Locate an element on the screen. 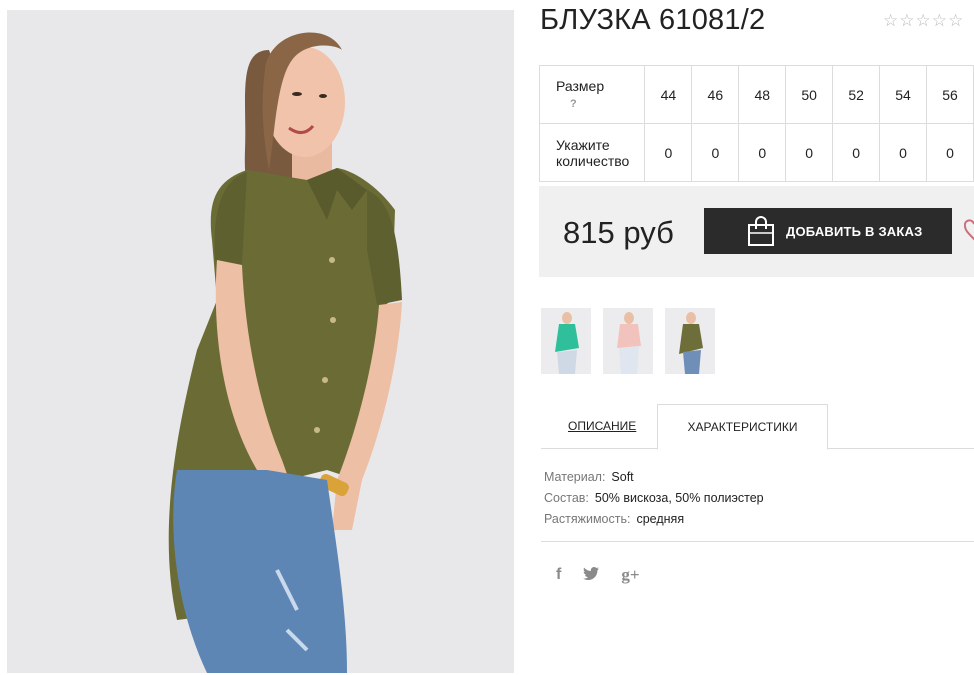 Image resolution: width=974 pixels, height=675 pixels. quantity-label-line1: Укажите is located at coordinates (583, 144).